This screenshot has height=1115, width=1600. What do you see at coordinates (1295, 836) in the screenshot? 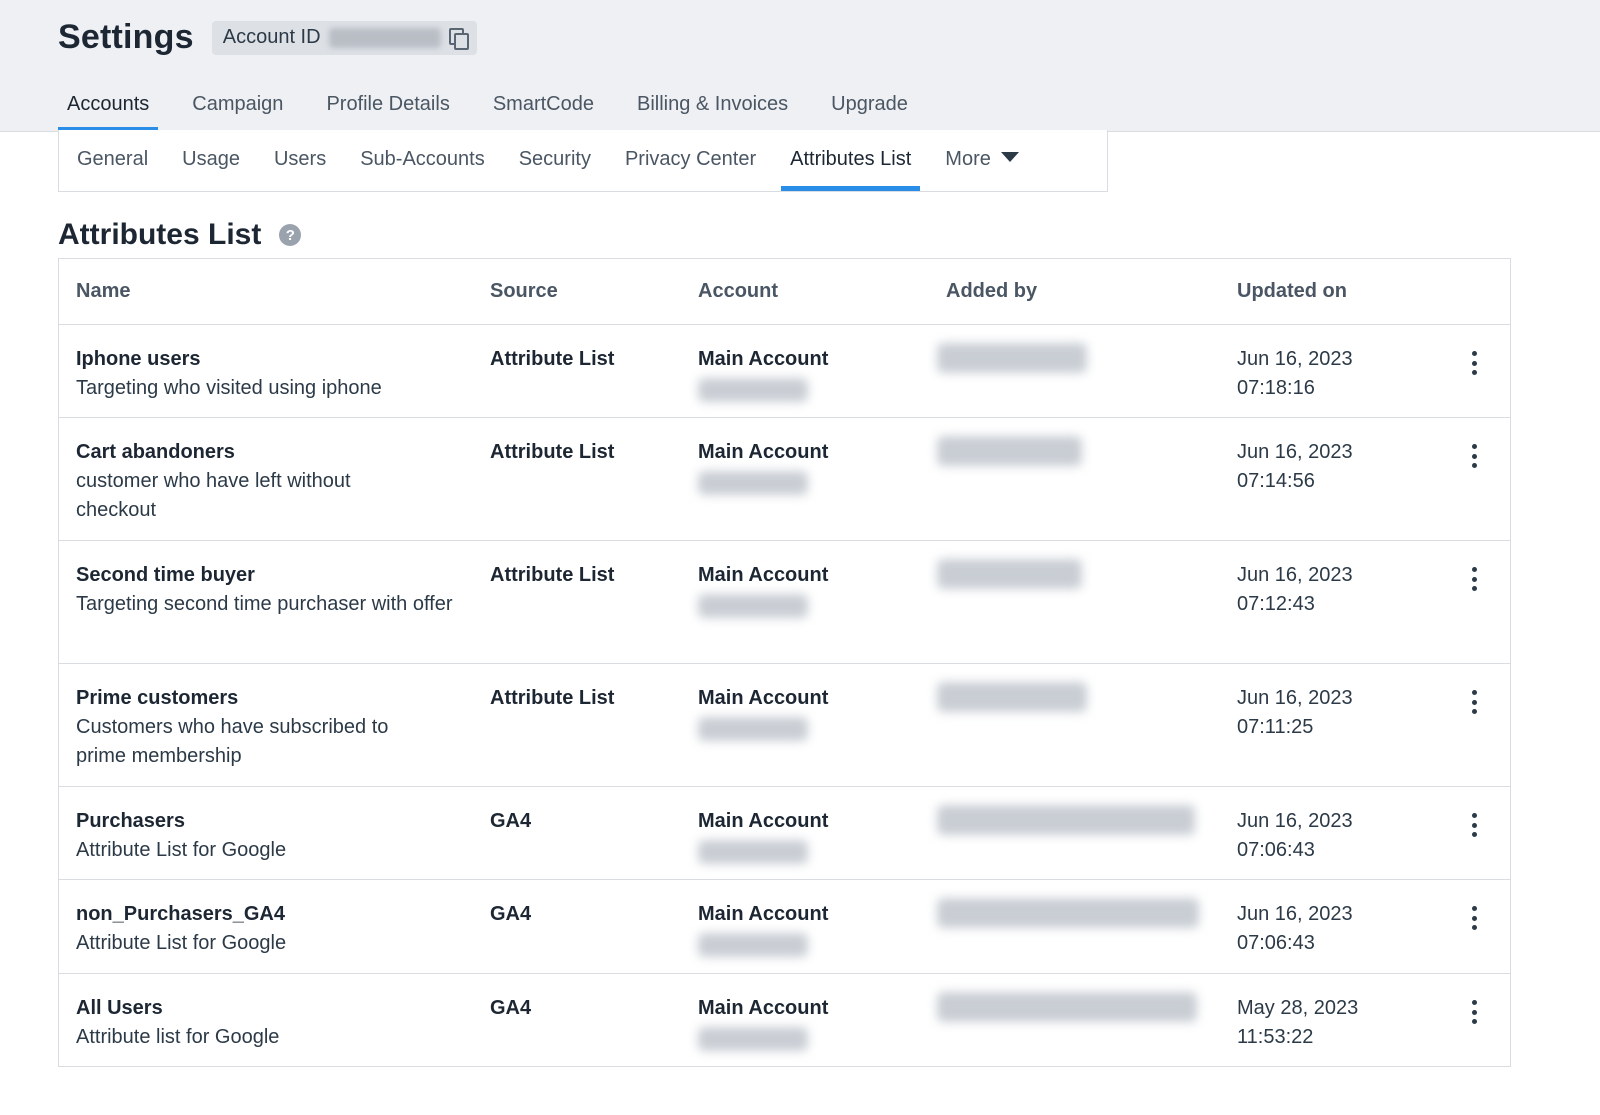
I see `updated-on-cell: Jun 16, 2023 07:06:43` at bounding box center [1295, 836].